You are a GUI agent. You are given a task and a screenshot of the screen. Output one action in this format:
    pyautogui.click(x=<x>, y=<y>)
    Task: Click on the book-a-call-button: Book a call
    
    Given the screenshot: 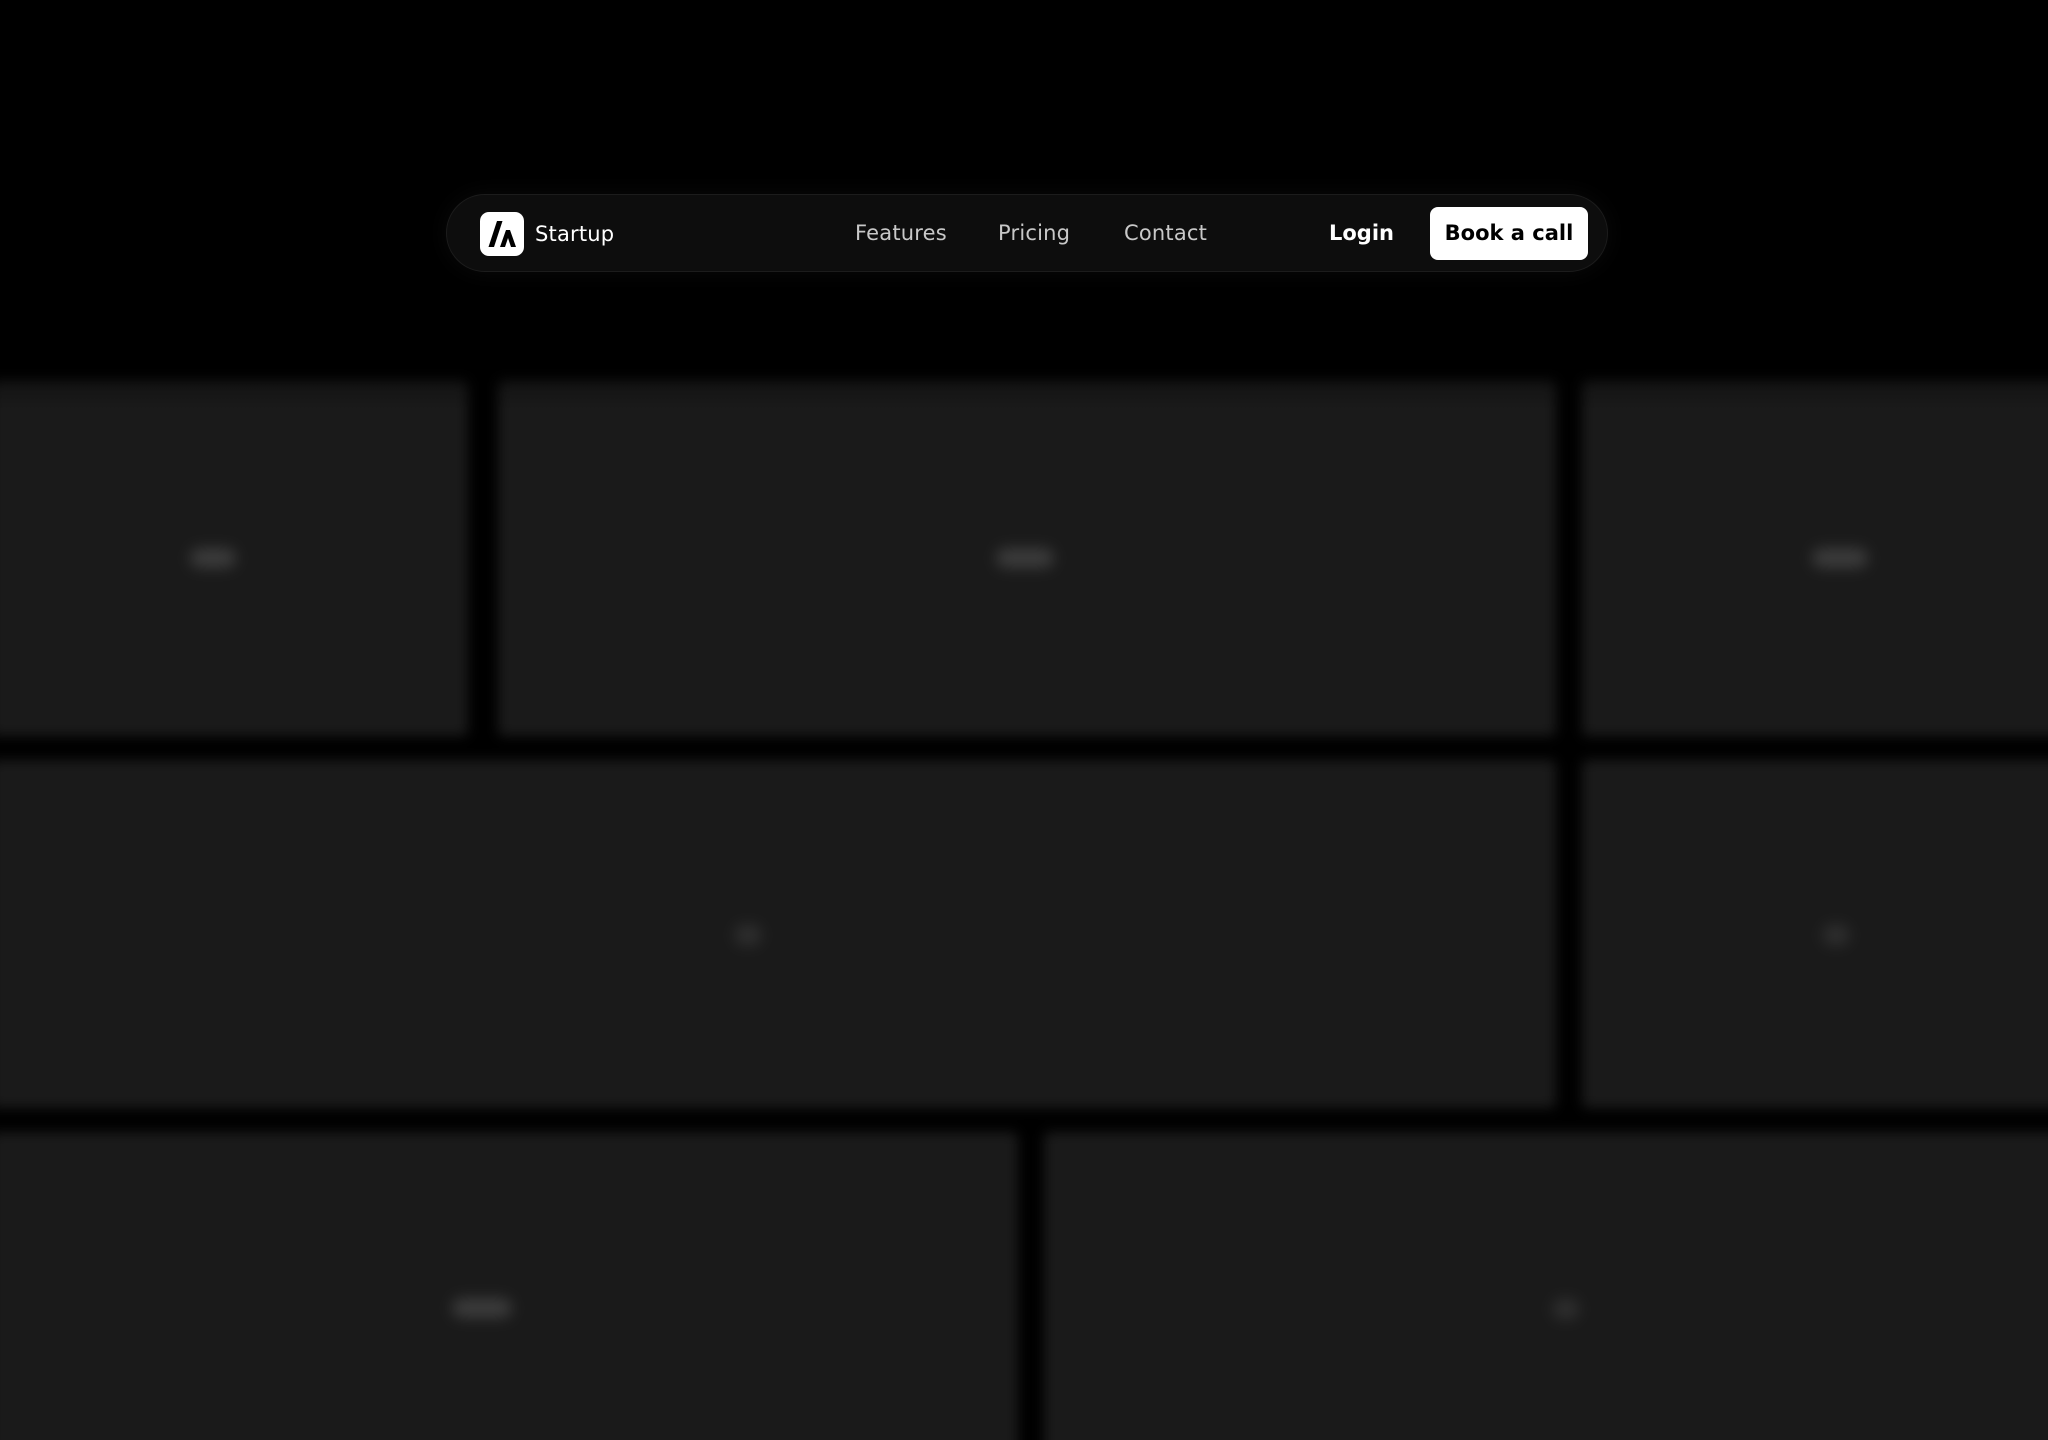 What is the action you would take?
    pyautogui.click(x=1509, y=233)
    